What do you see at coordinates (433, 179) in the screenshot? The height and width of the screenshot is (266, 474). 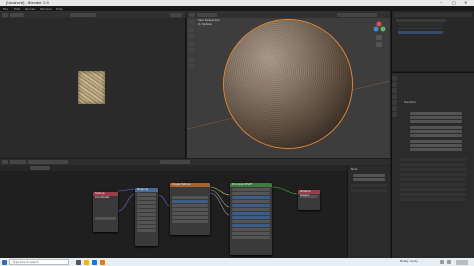 I see `motion-paths-panel` at bounding box center [433, 179].